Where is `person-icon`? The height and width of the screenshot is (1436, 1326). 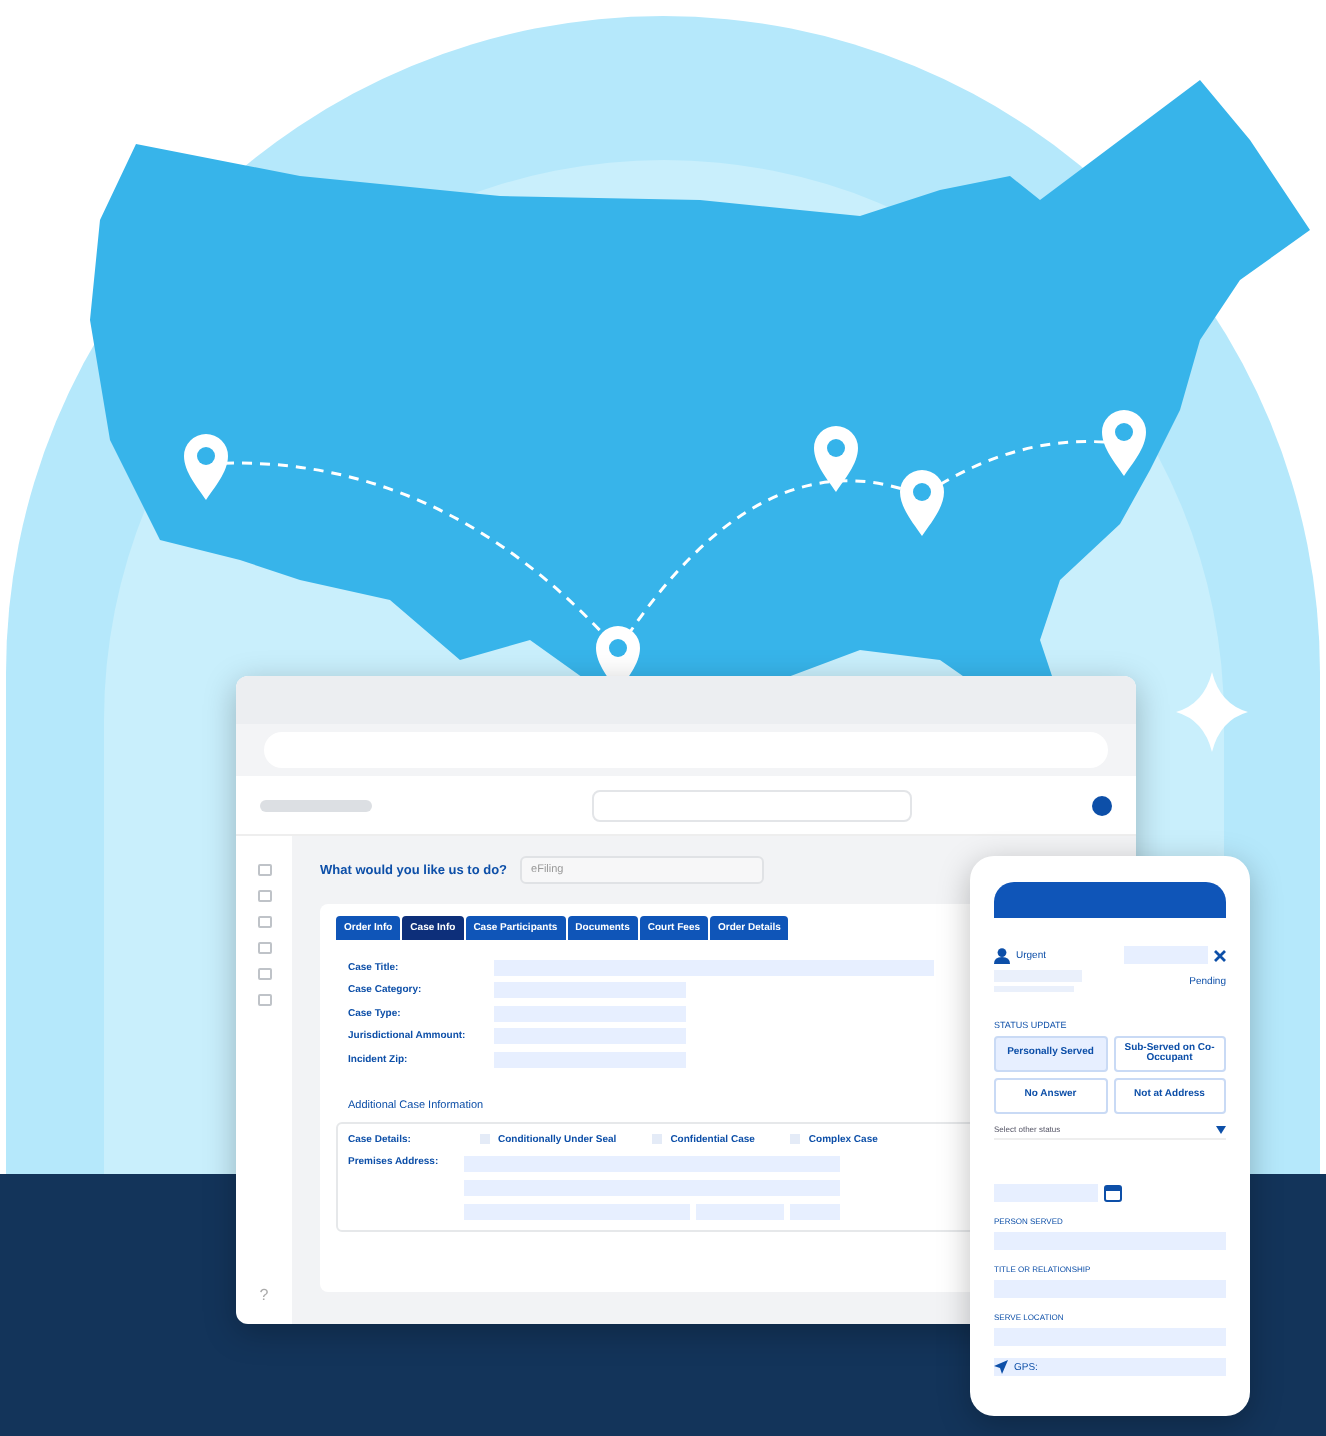 person-icon is located at coordinates (1002, 955).